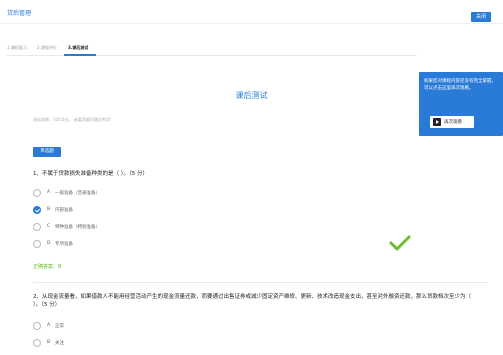 The image size is (503, 355). What do you see at coordinates (49, 226) in the screenshot?
I see `option-letter: C` at bounding box center [49, 226].